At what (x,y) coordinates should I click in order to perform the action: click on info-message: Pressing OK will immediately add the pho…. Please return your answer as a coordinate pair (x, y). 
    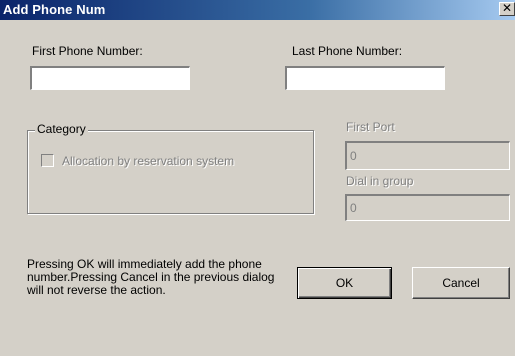
    Looking at the image, I should click on (151, 277).